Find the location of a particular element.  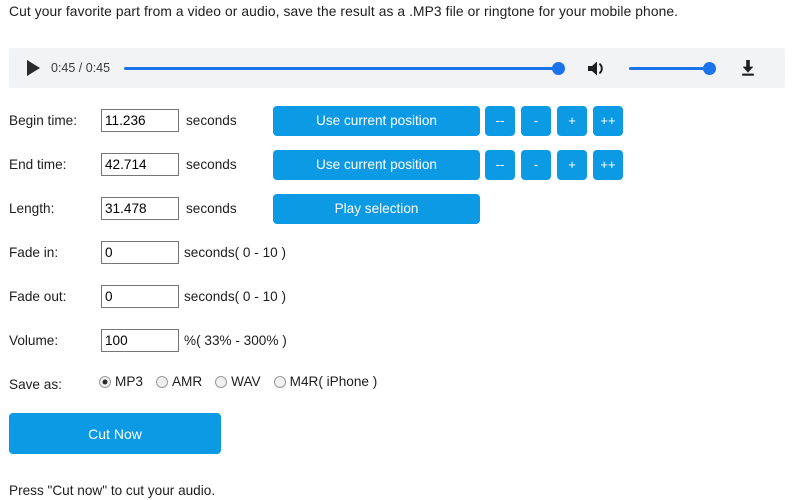

form-row-save-as: Save as: MP3 AMR WAV M4R( iPhone ) is located at coordinates (397, 386).